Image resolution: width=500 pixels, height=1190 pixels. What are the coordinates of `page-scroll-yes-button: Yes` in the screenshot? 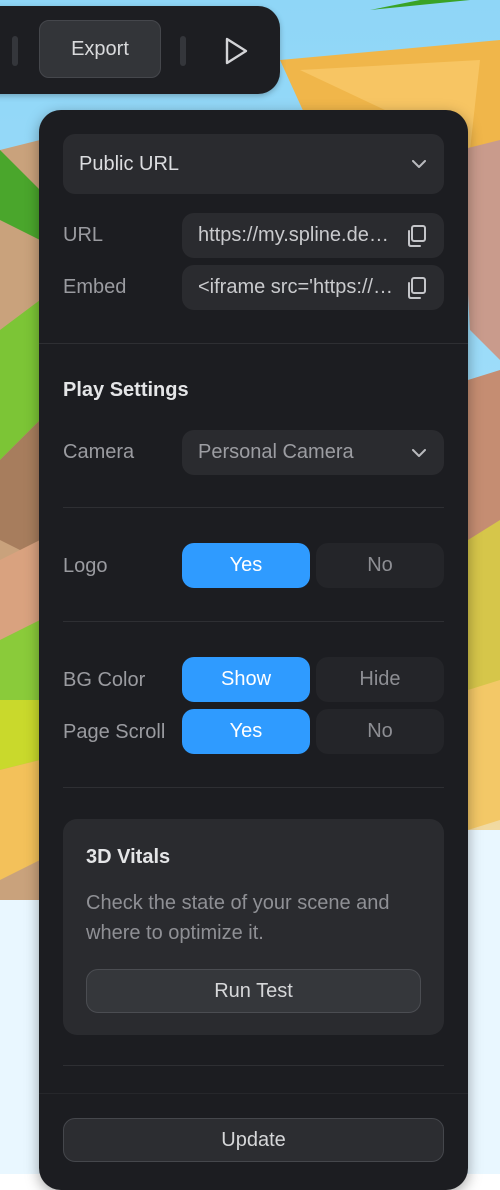 It's located at (246, 731).